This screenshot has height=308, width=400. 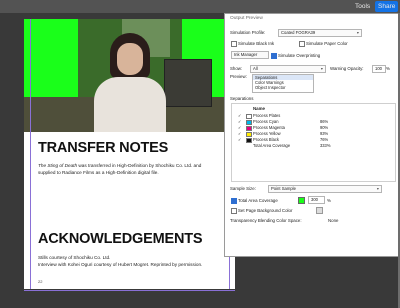 What do you see at coordinates (74, 257) in the screenshot?
I see `ack-paragraph-line1: Stills courtesy of Shochiku Co. Ltd.` at bounding box center [74, 257].